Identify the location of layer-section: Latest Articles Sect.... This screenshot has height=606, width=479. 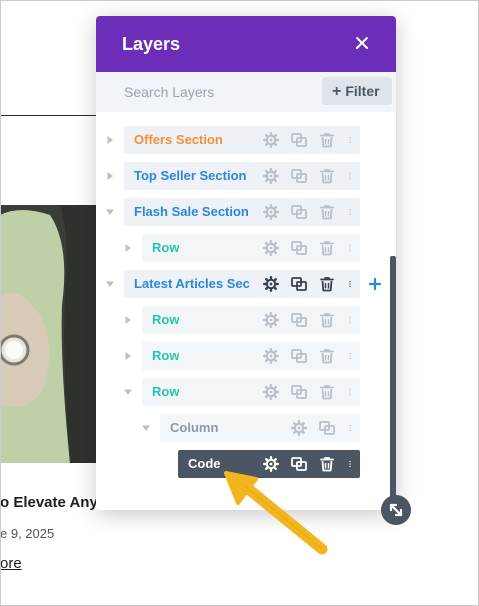
(242, 284).